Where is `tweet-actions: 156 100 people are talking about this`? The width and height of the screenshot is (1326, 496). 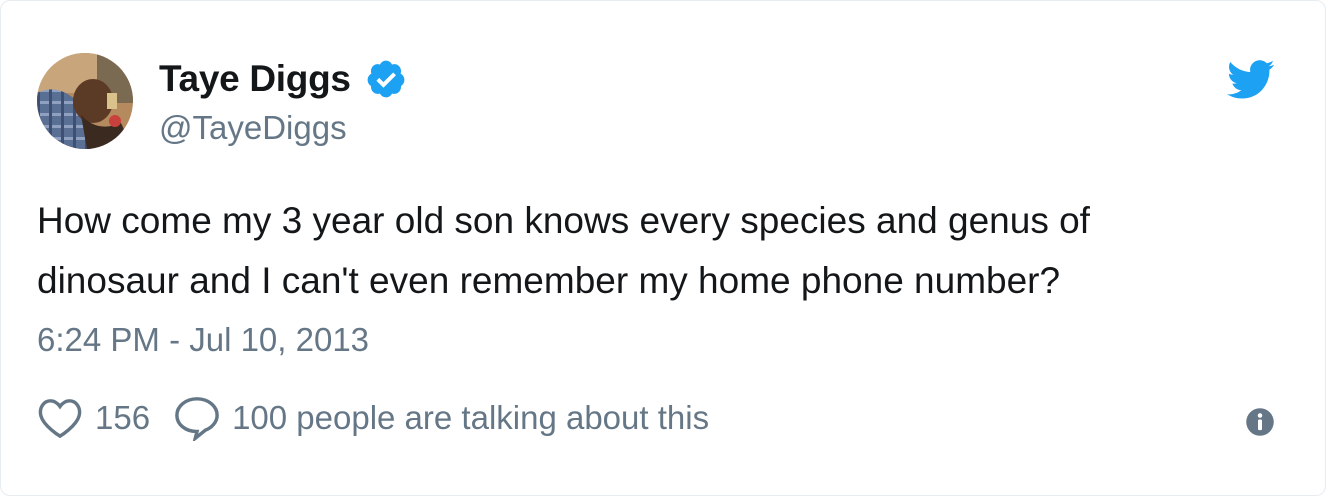
tweet-actions: 156 100 people are talking about this is located at coordinates (373, 418).